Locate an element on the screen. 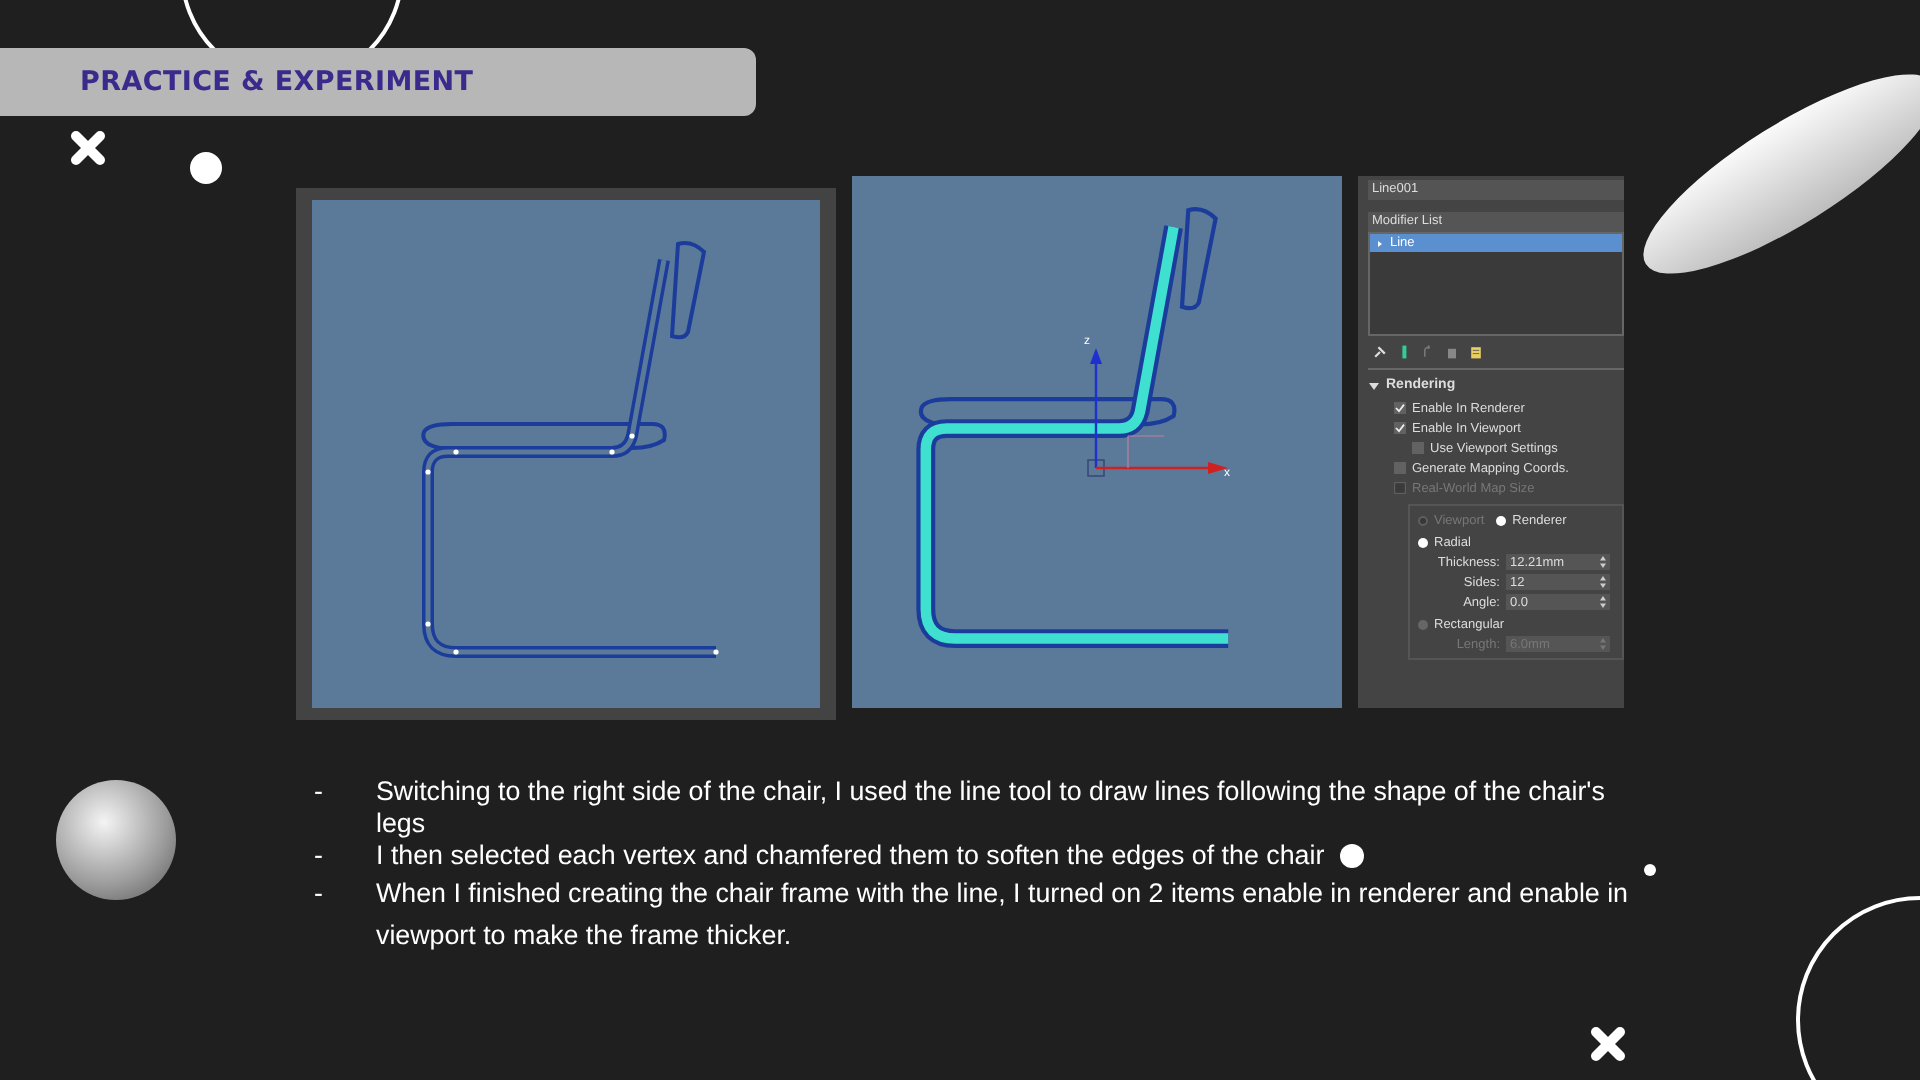  column-icon is located at coordinates (1404, 352).